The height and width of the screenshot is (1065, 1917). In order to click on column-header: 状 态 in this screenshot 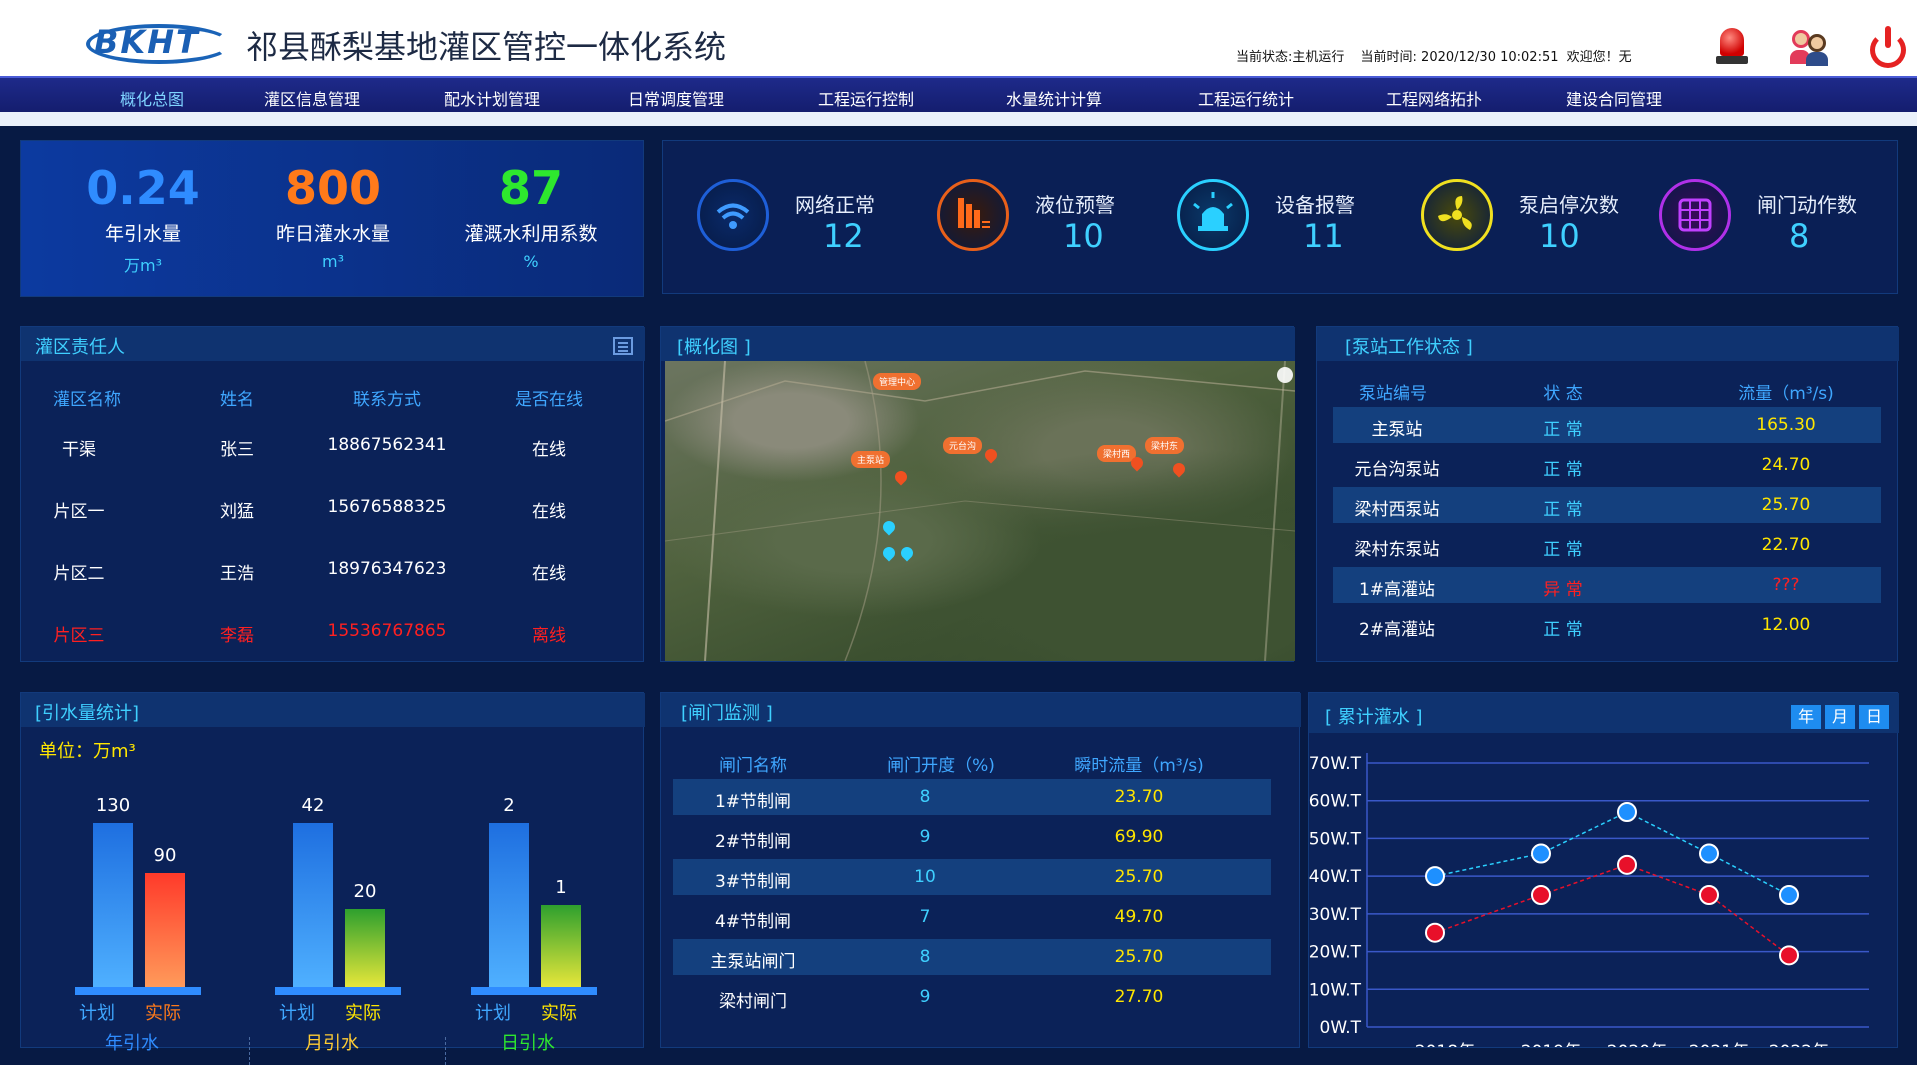, I will do `click(1563, 394)`.